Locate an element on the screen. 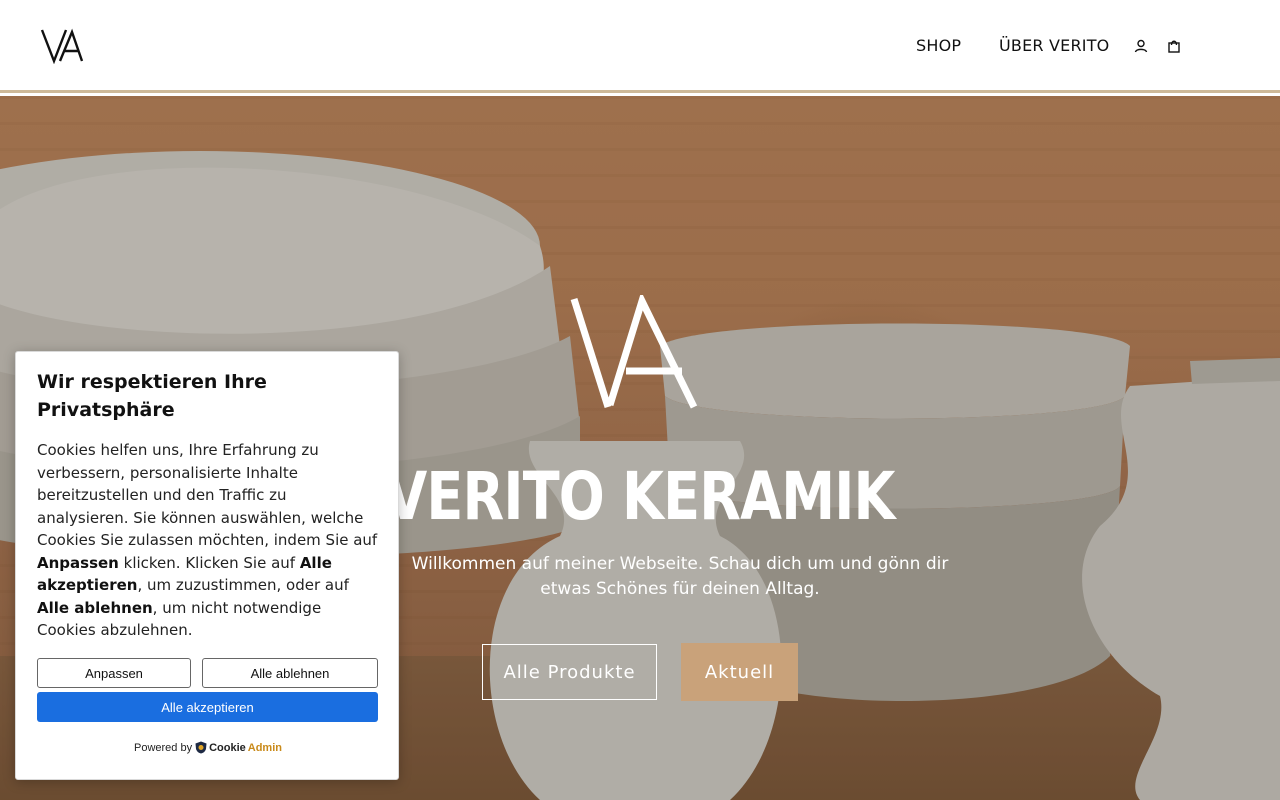 This screenshot has height=800, width=1280. powered-by: Powered by Cookie Admin is located at coordinates (208, 747).